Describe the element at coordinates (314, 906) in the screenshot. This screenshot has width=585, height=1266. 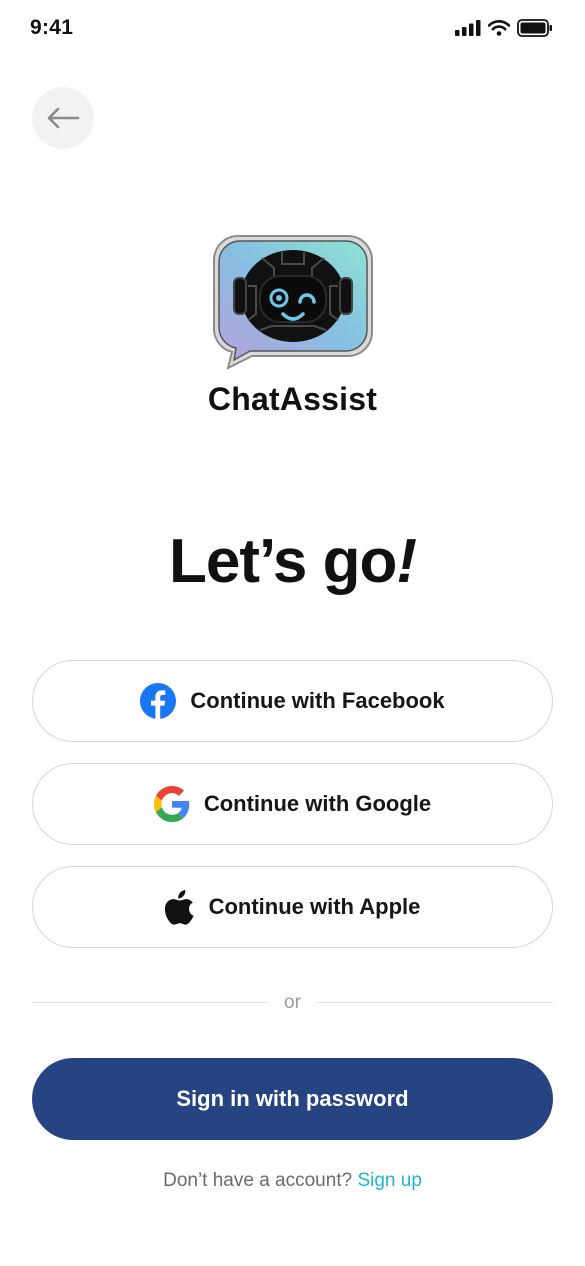
I see `apple-button-label: Continue with Apple` at that location.